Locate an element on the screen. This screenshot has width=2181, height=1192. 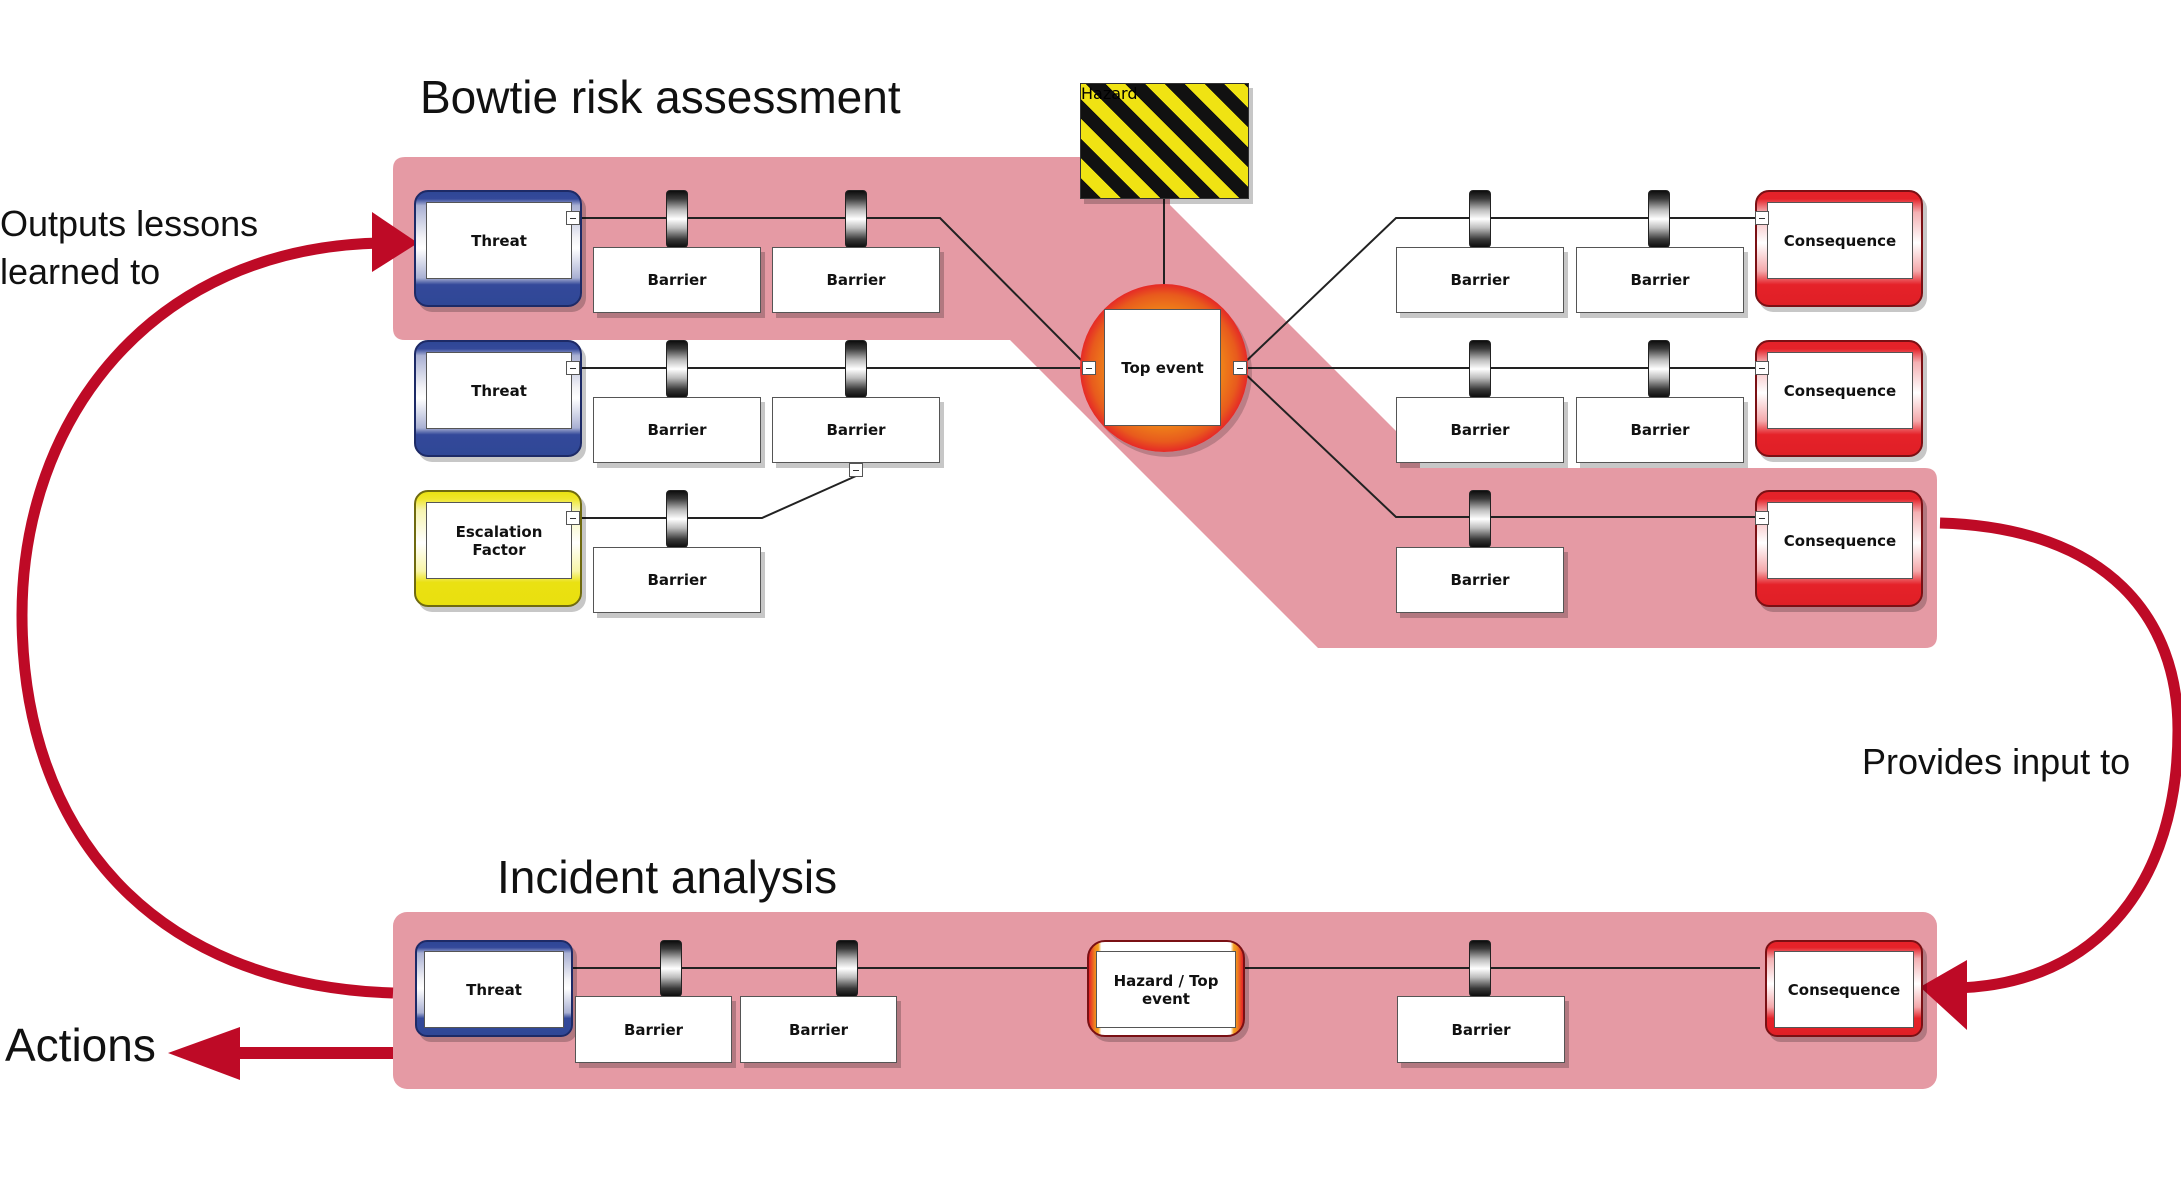
incident-consequence-node: Consequence is located at coordinates (1844, 988).